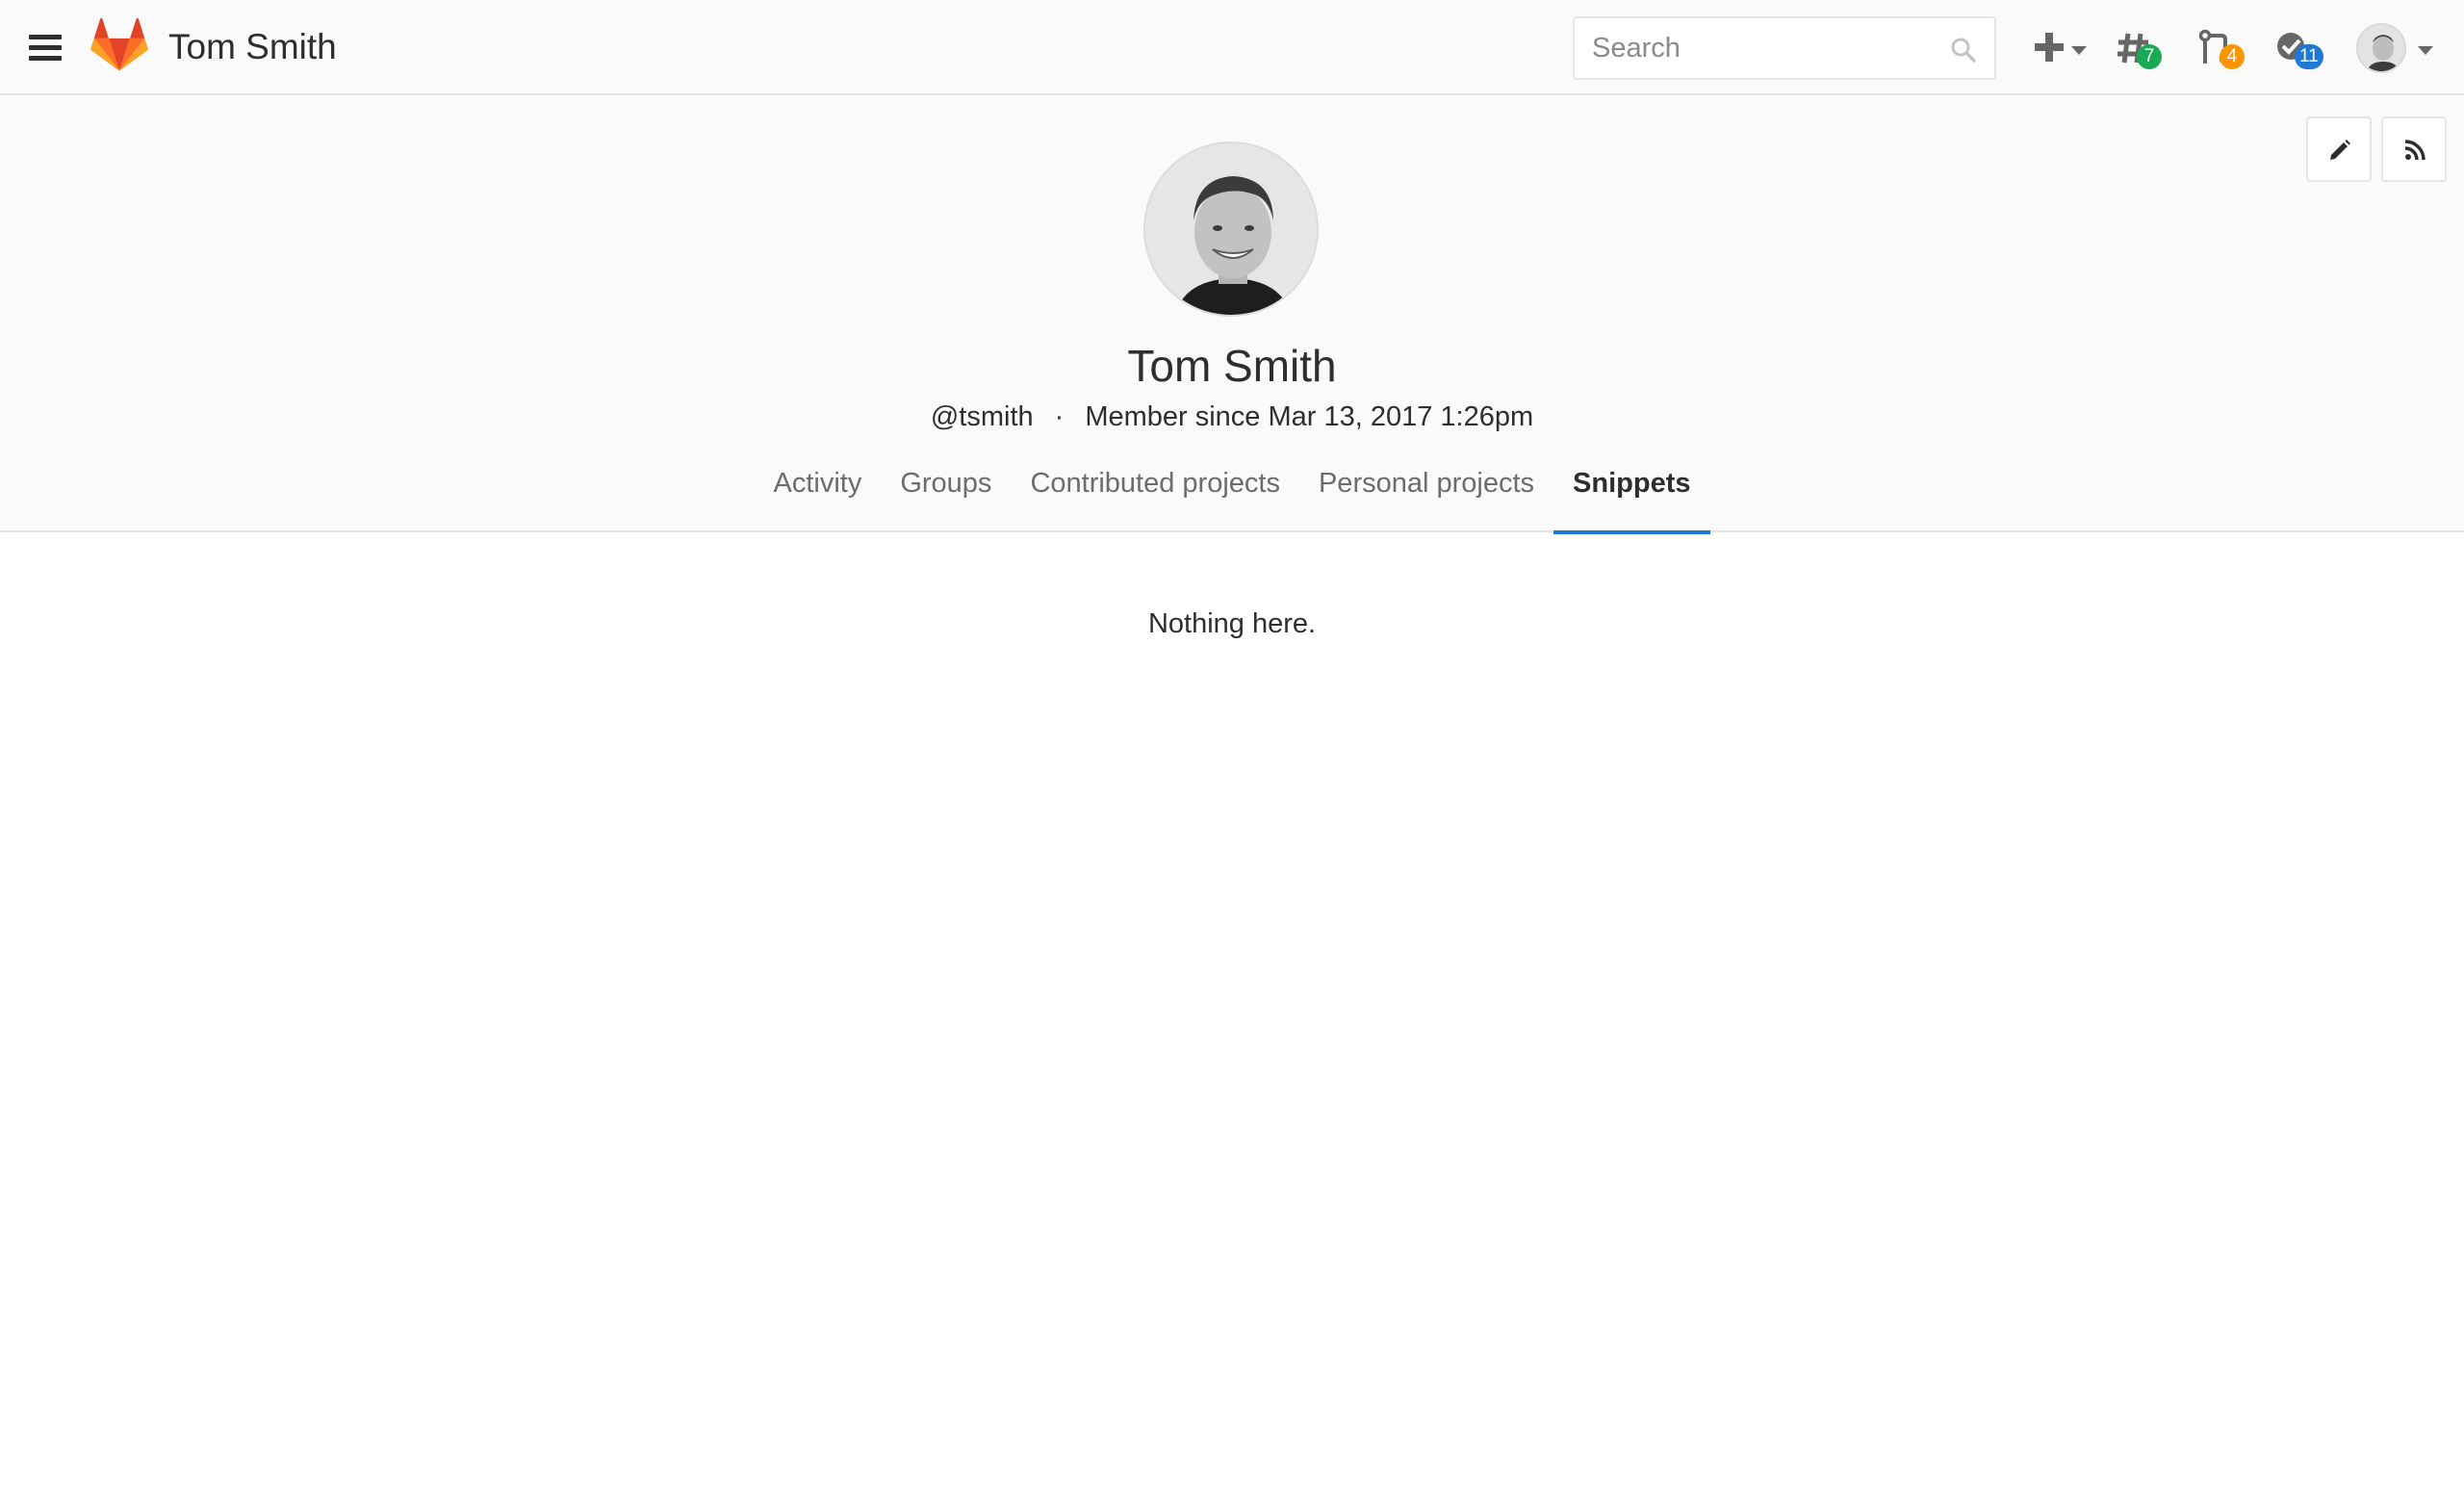 The width and height of the screenshot is (2464, 1494). I want to click on tab-activity: Activity, so click(817, 496).